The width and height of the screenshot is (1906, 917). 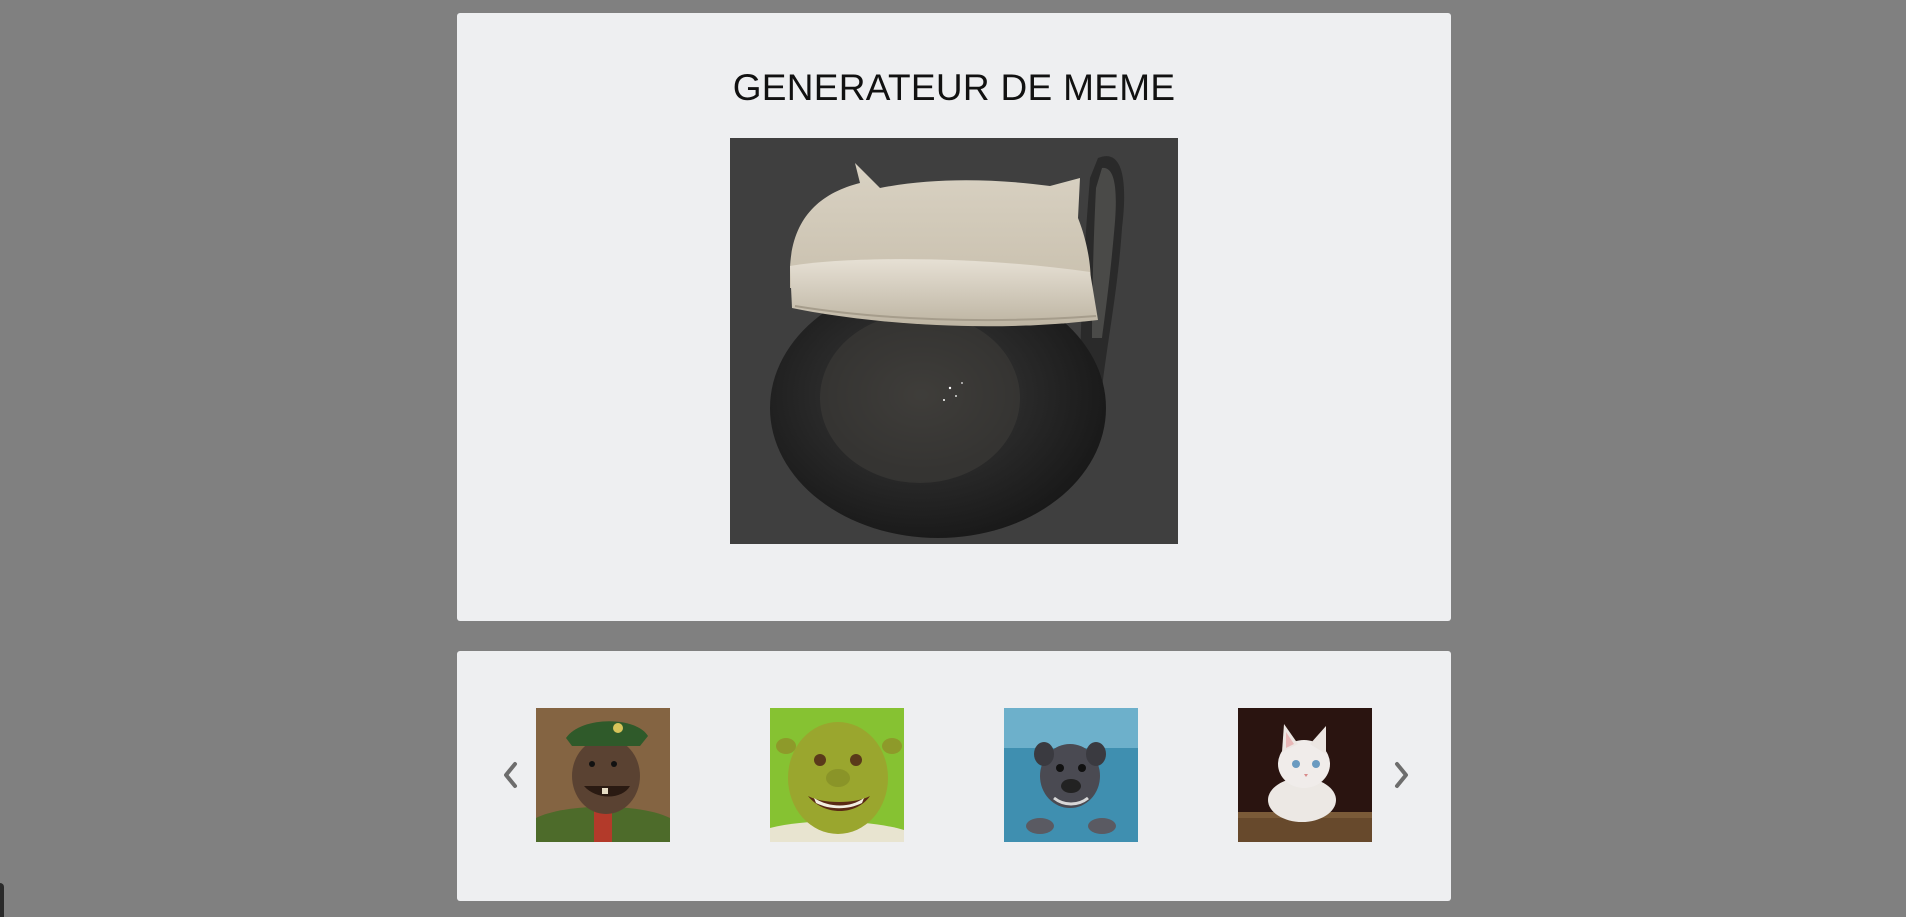 I want to click on thumbnail-dog, so click(x=1071, y=775).